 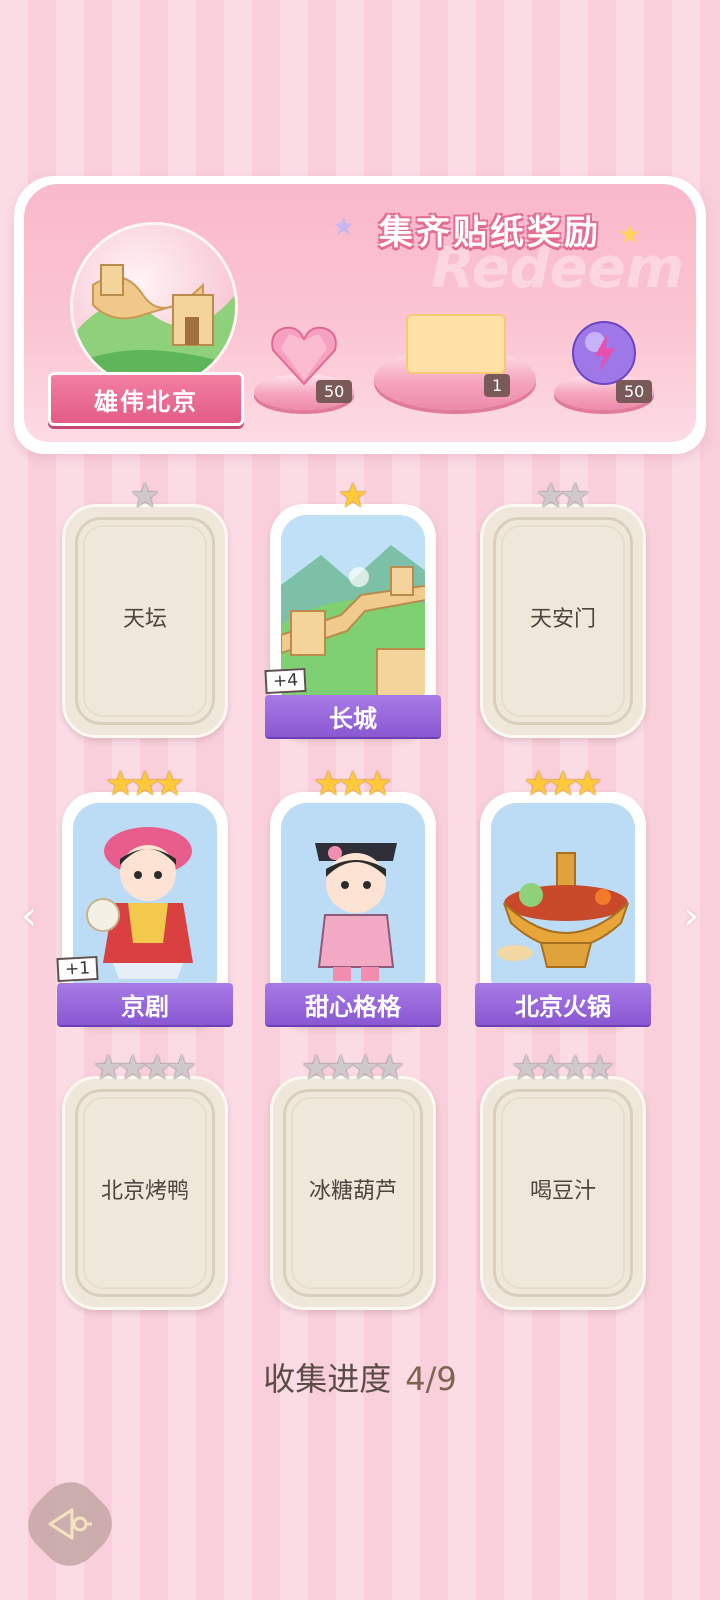 I want to click on card-name: 长城, so click(x=353, y=716).